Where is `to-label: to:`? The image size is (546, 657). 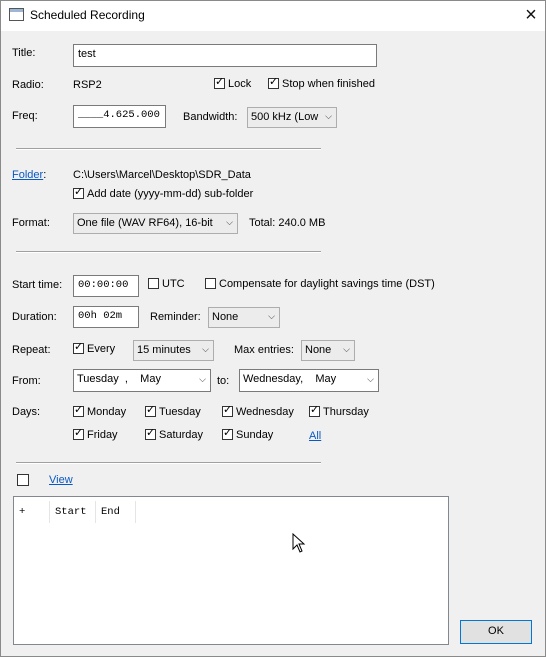 to-label: to: is located at coordinates (223, 381).